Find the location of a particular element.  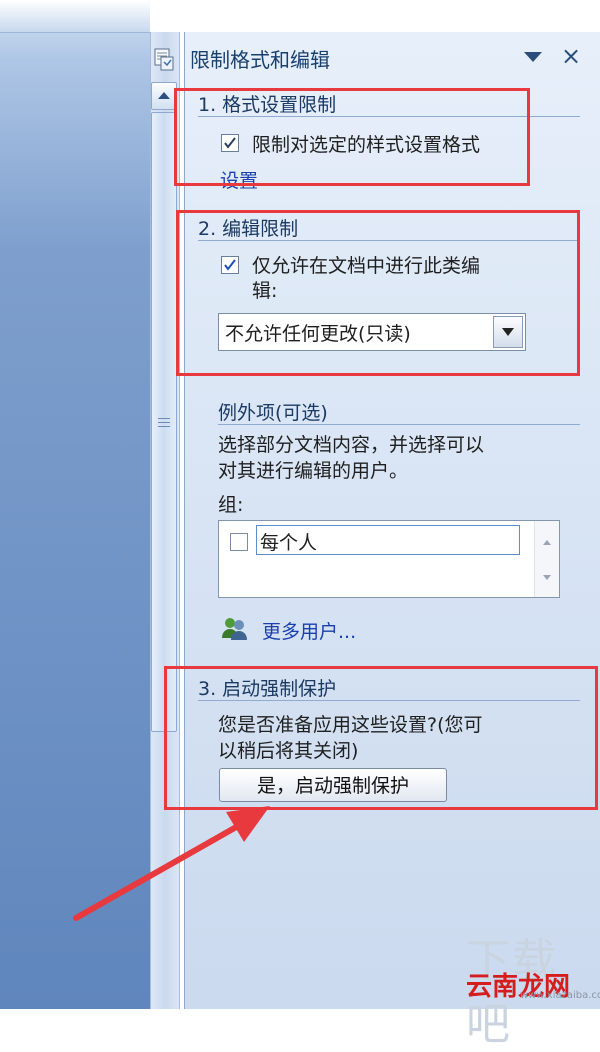

red-arrow is located at coordinates (171, 863).